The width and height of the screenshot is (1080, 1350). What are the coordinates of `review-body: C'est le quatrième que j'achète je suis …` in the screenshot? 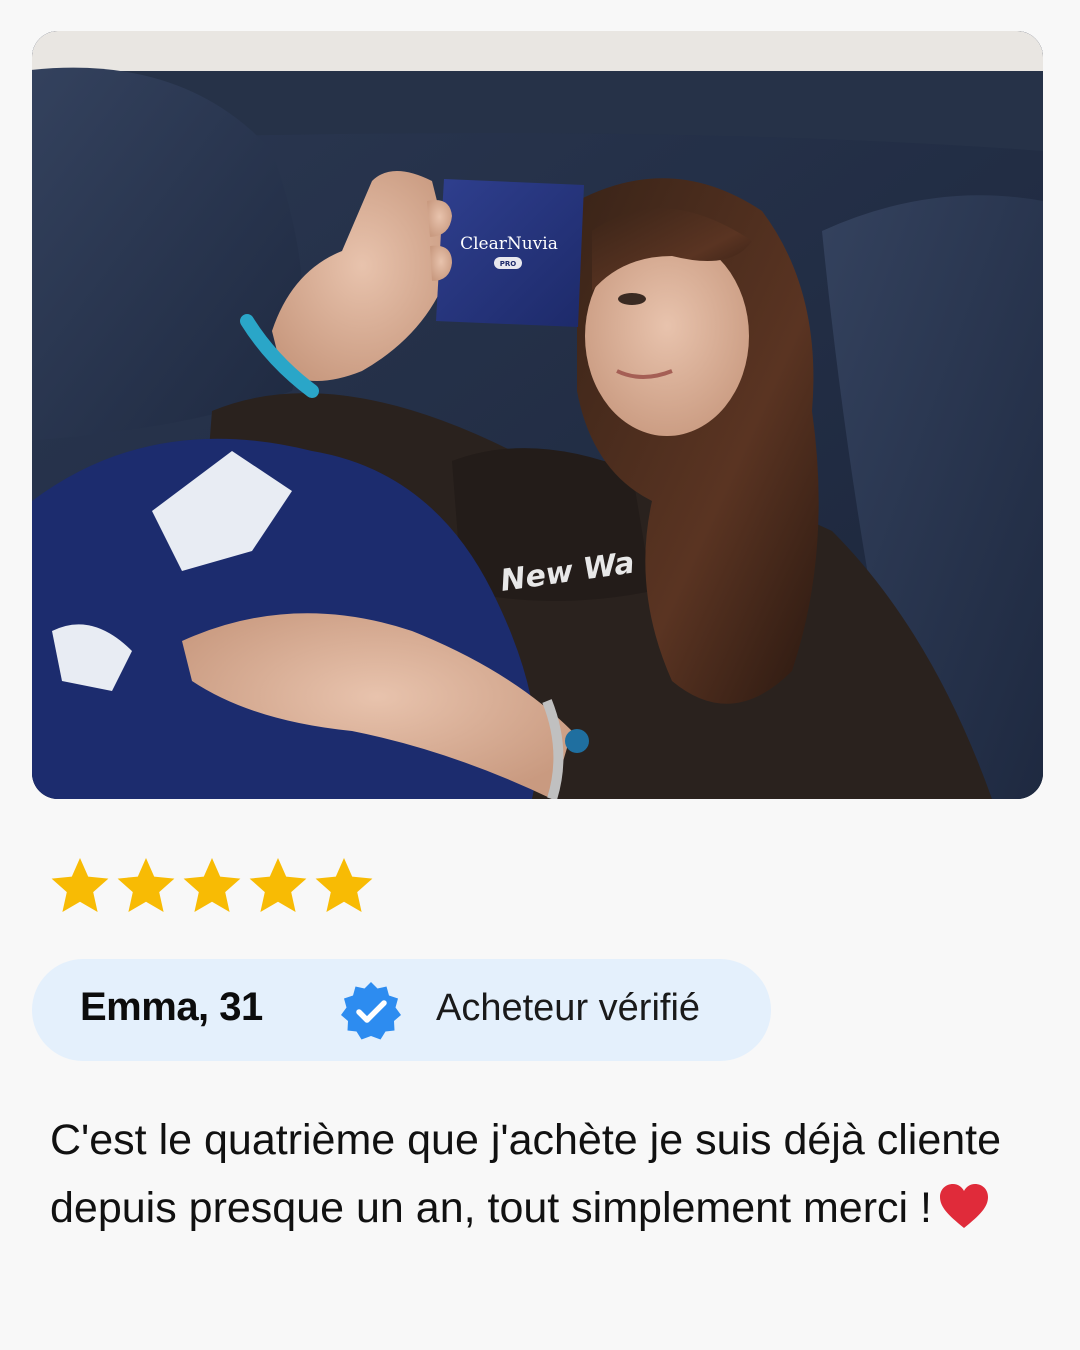 It's located at (526, 1174).